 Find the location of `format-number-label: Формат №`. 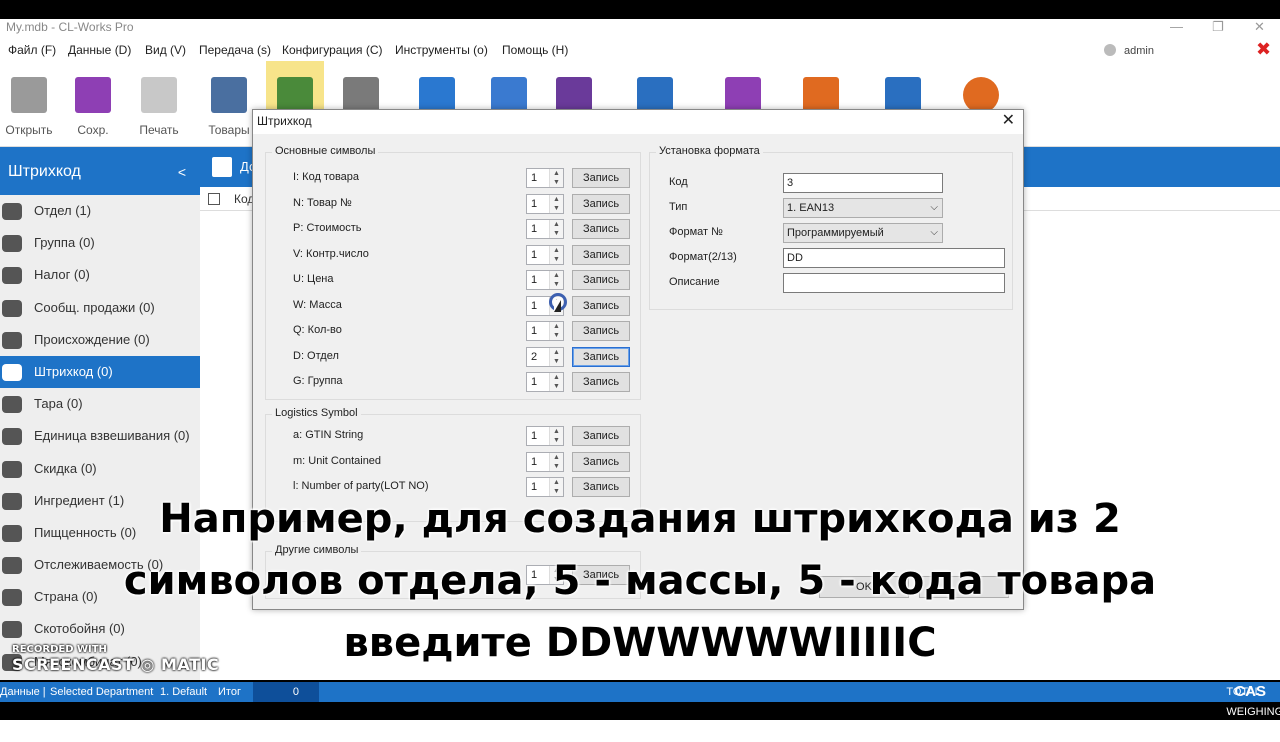

format-number-label: Формат № is located at coordinates (696, 232).